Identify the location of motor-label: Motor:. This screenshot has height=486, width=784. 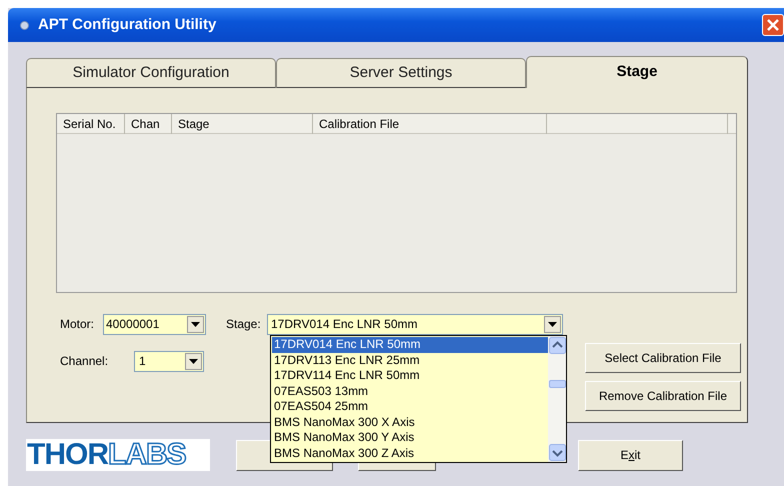
(78, 324).